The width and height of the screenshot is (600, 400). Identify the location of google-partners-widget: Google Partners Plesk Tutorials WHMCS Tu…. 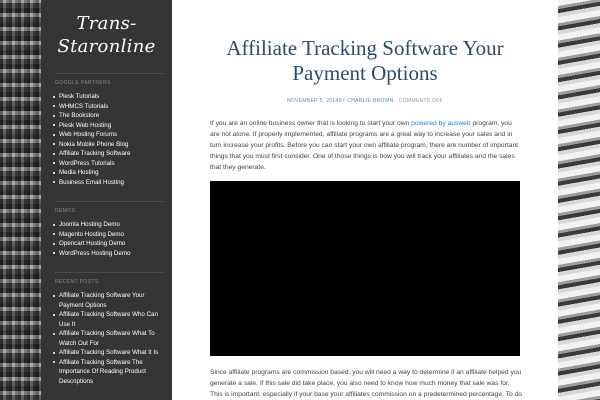
(108, 130).